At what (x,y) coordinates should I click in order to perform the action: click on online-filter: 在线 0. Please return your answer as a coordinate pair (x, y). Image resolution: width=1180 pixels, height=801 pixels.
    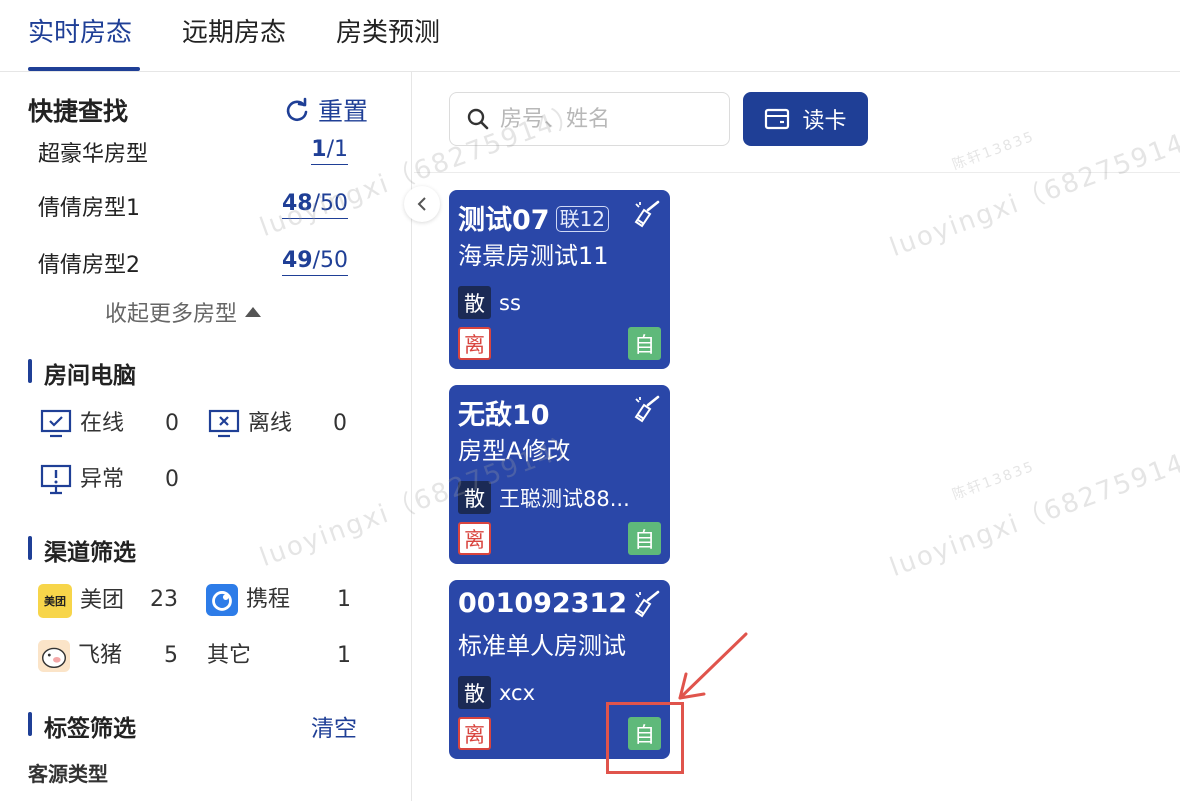
    Looking at the image, I should click on (109, 424).